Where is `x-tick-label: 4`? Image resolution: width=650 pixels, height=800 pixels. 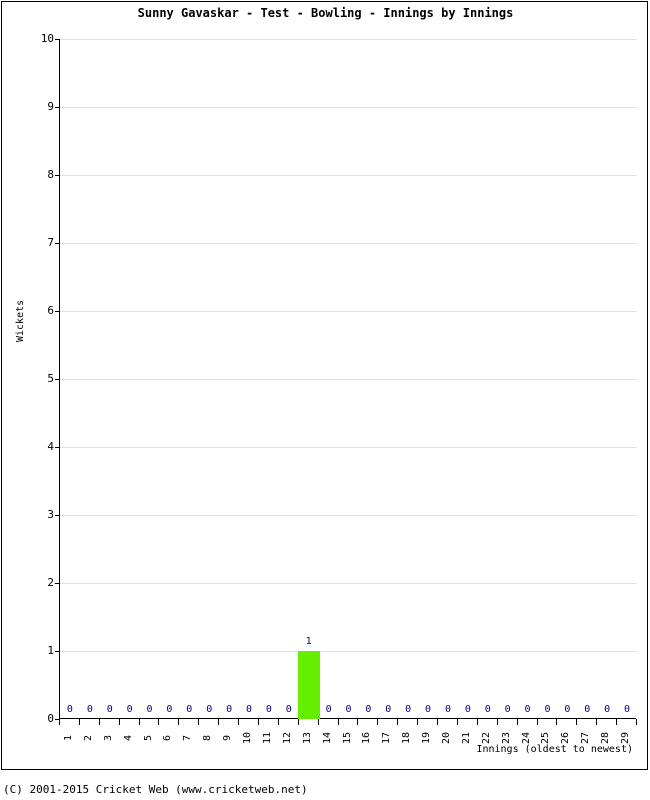
x-tick-label: 4 is located at coordinates (128, 738).